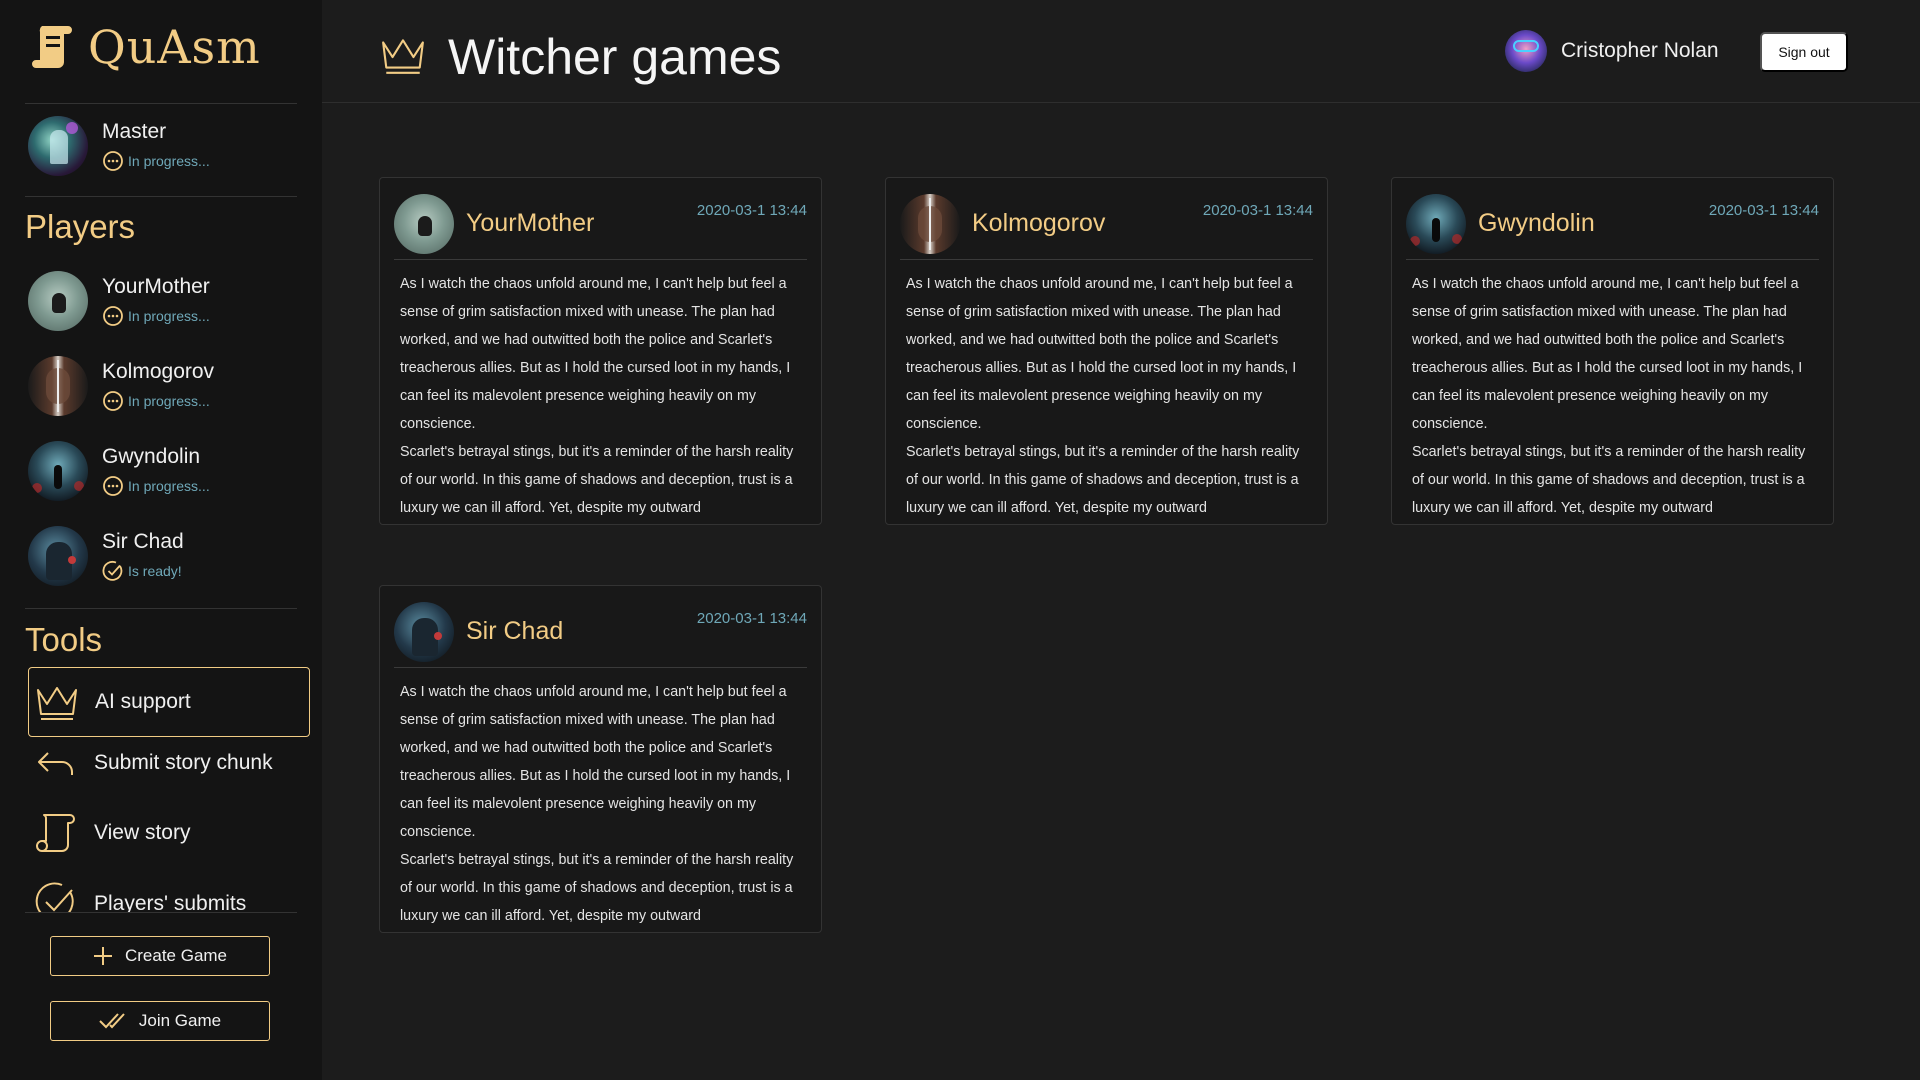 Image resolution: width=1920 pixels, height=1080 pixels. What do you see at coordinates (1640, 50) in the screenshot?
I see `user-name: Cristopher Nolan` at bounding box center [1640, 50].